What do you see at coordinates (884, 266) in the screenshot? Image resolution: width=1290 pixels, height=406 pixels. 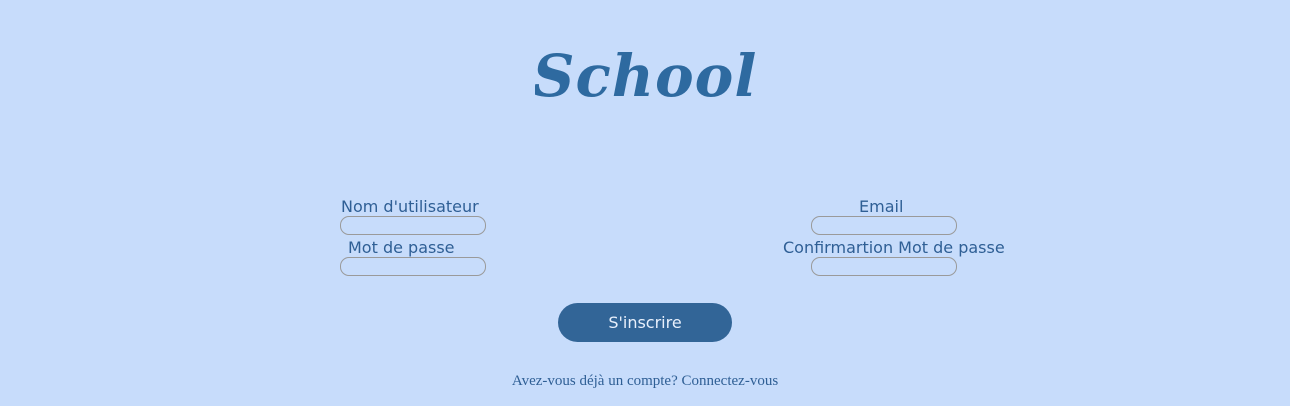 I see `confirm-password-input` at bounding box center [884, 266].